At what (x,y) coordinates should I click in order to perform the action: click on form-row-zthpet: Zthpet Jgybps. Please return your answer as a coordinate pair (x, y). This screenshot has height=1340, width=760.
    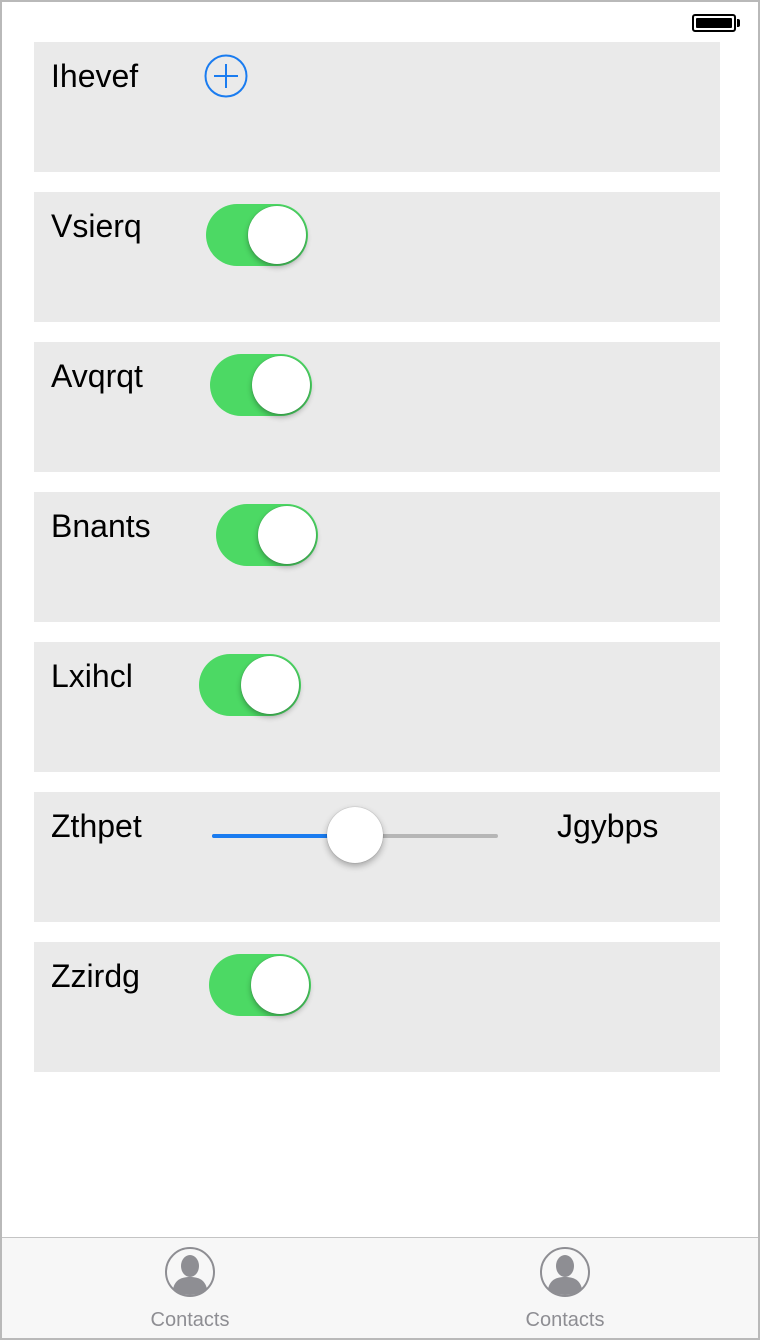
    Looking at the image, I should click on (377, 857).